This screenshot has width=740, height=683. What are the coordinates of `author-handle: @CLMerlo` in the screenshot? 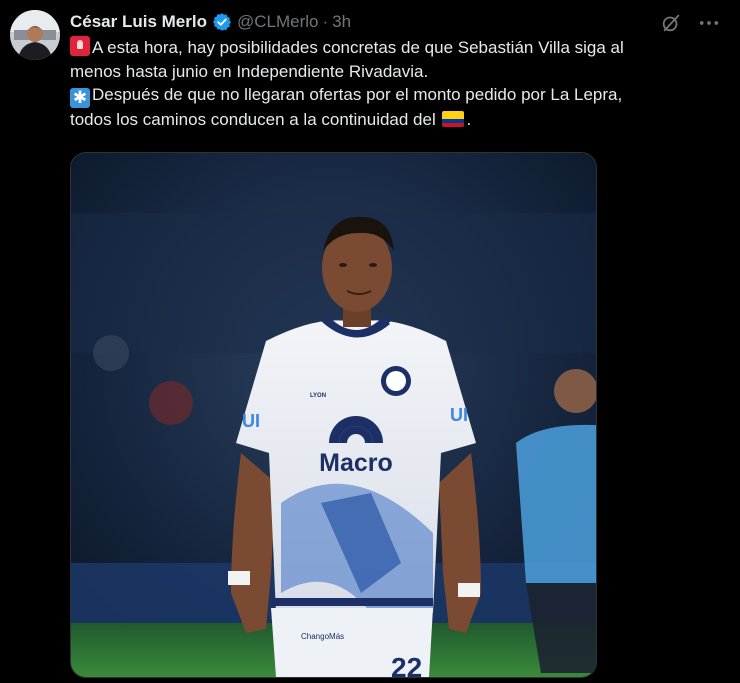 It's located at (278, 22).